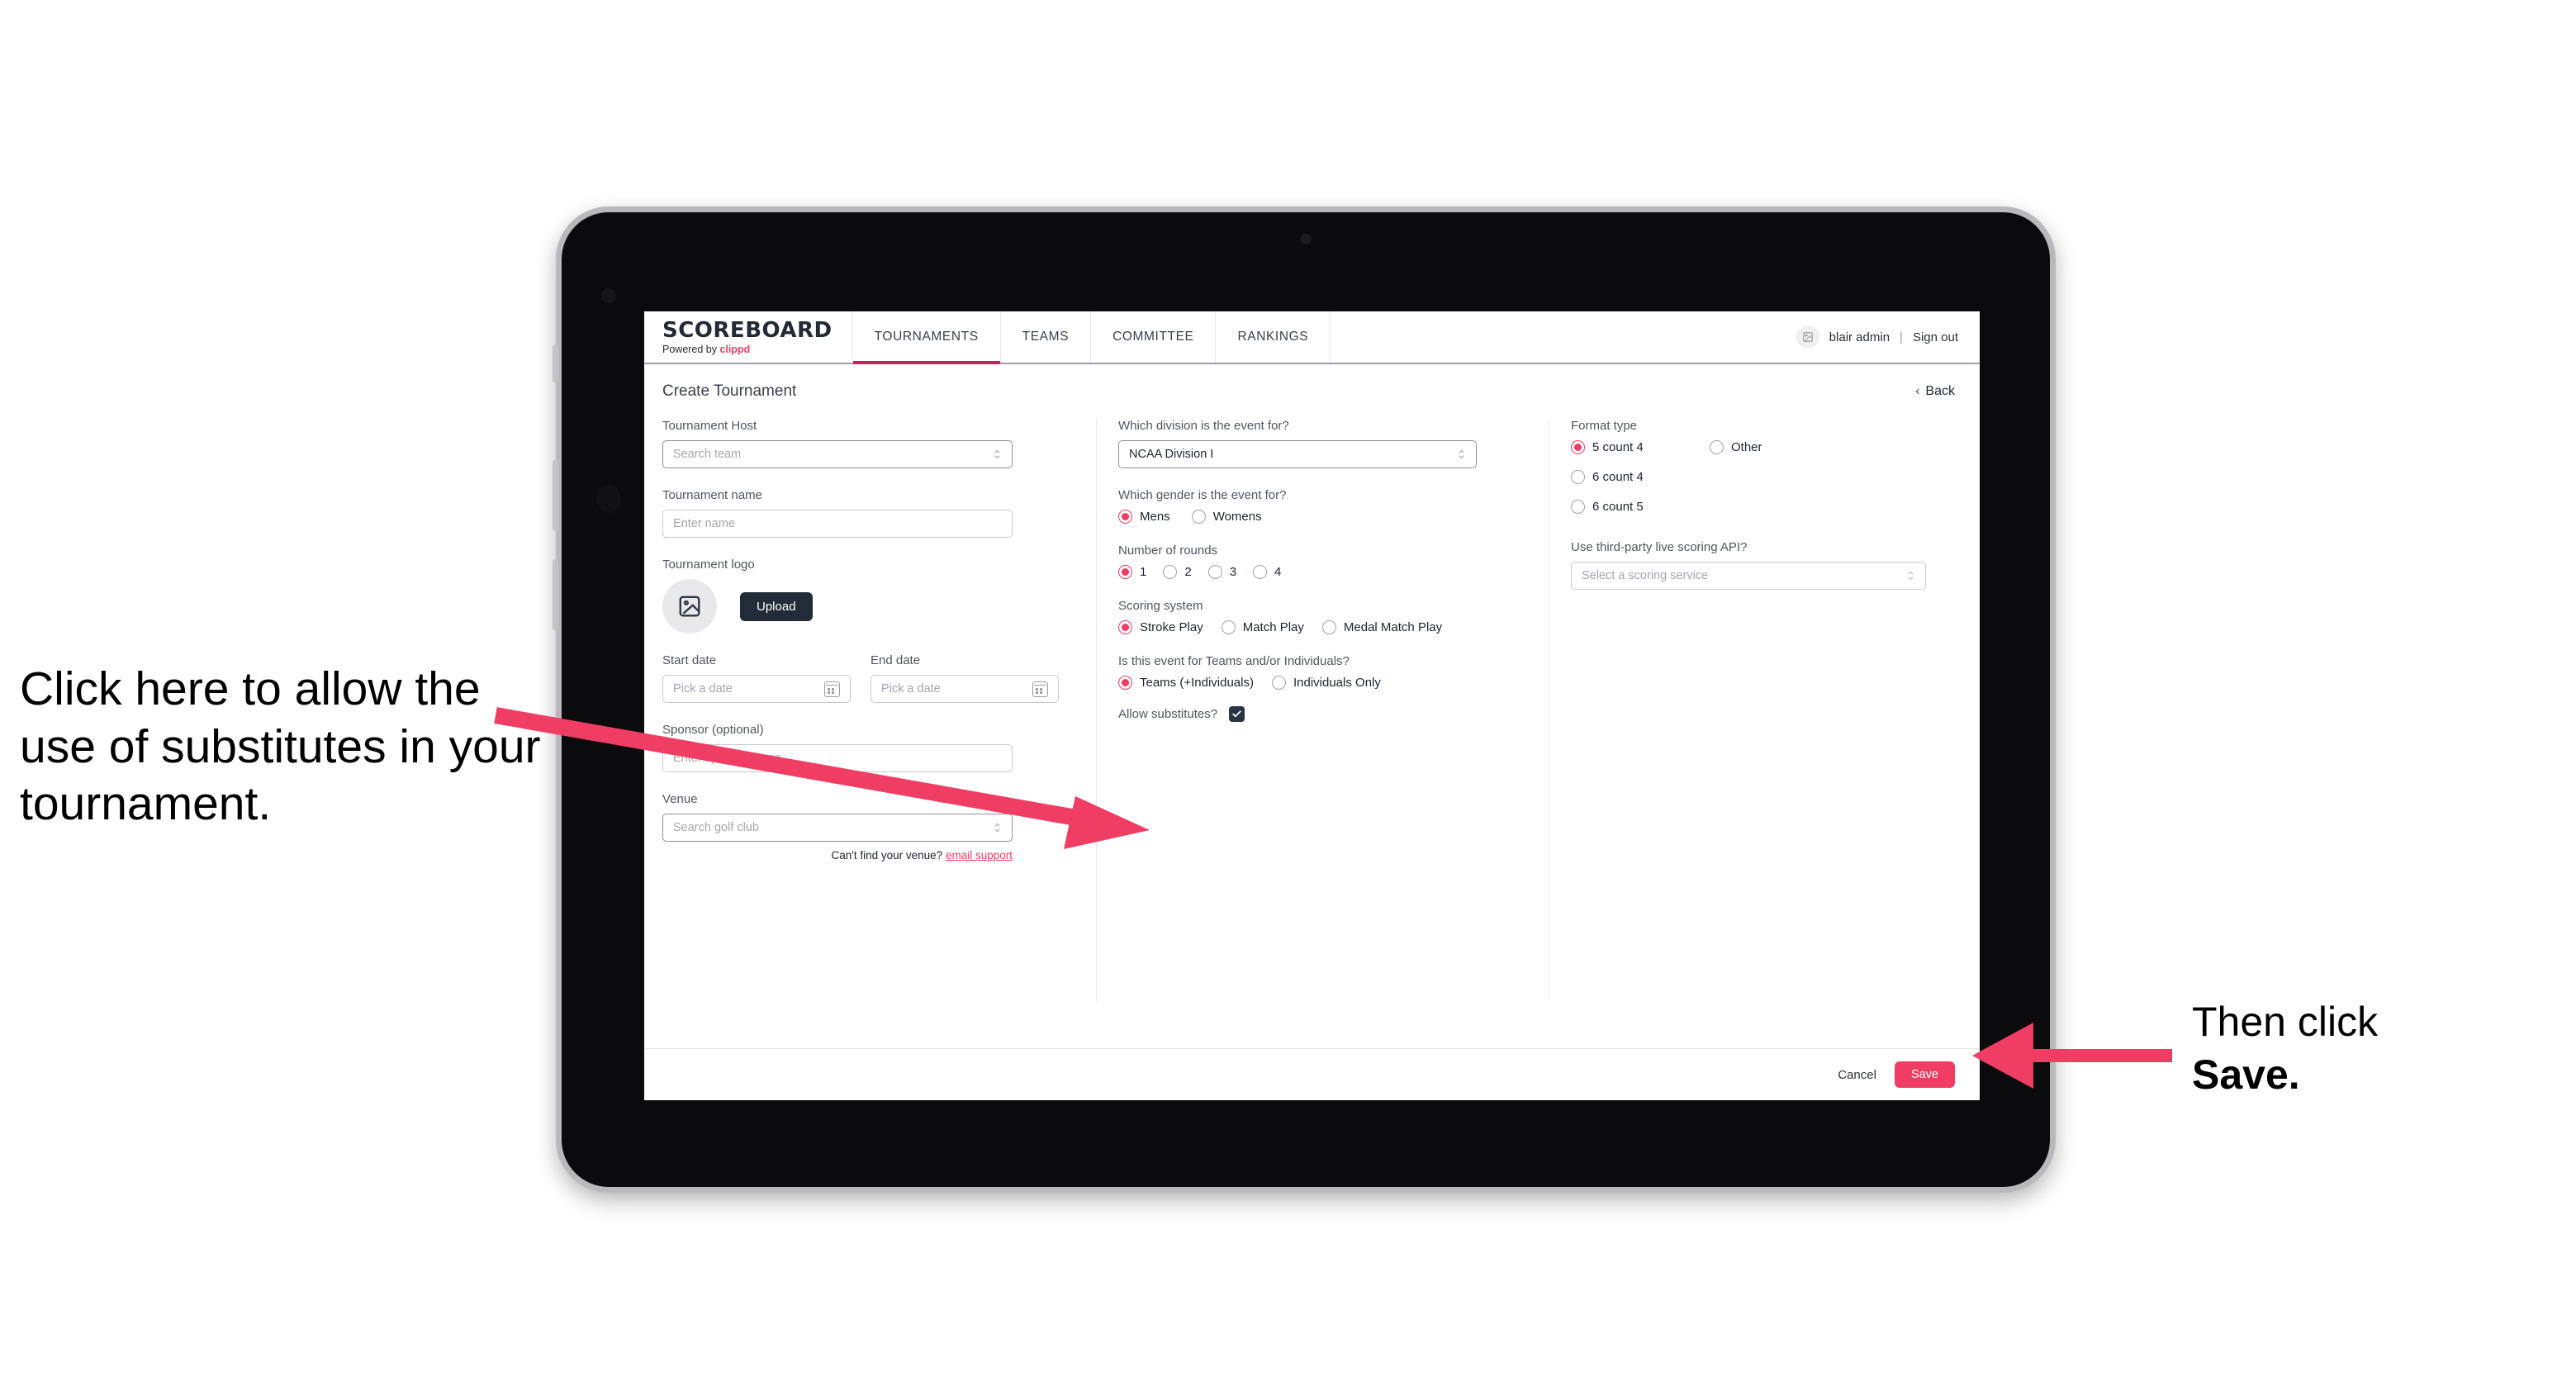 The image size is (2576, 1386). Describe the element at coordinates (1333, 561) in the screenshot. I see `field-rounds: Number of rounds 1 2 3 4` at that location.